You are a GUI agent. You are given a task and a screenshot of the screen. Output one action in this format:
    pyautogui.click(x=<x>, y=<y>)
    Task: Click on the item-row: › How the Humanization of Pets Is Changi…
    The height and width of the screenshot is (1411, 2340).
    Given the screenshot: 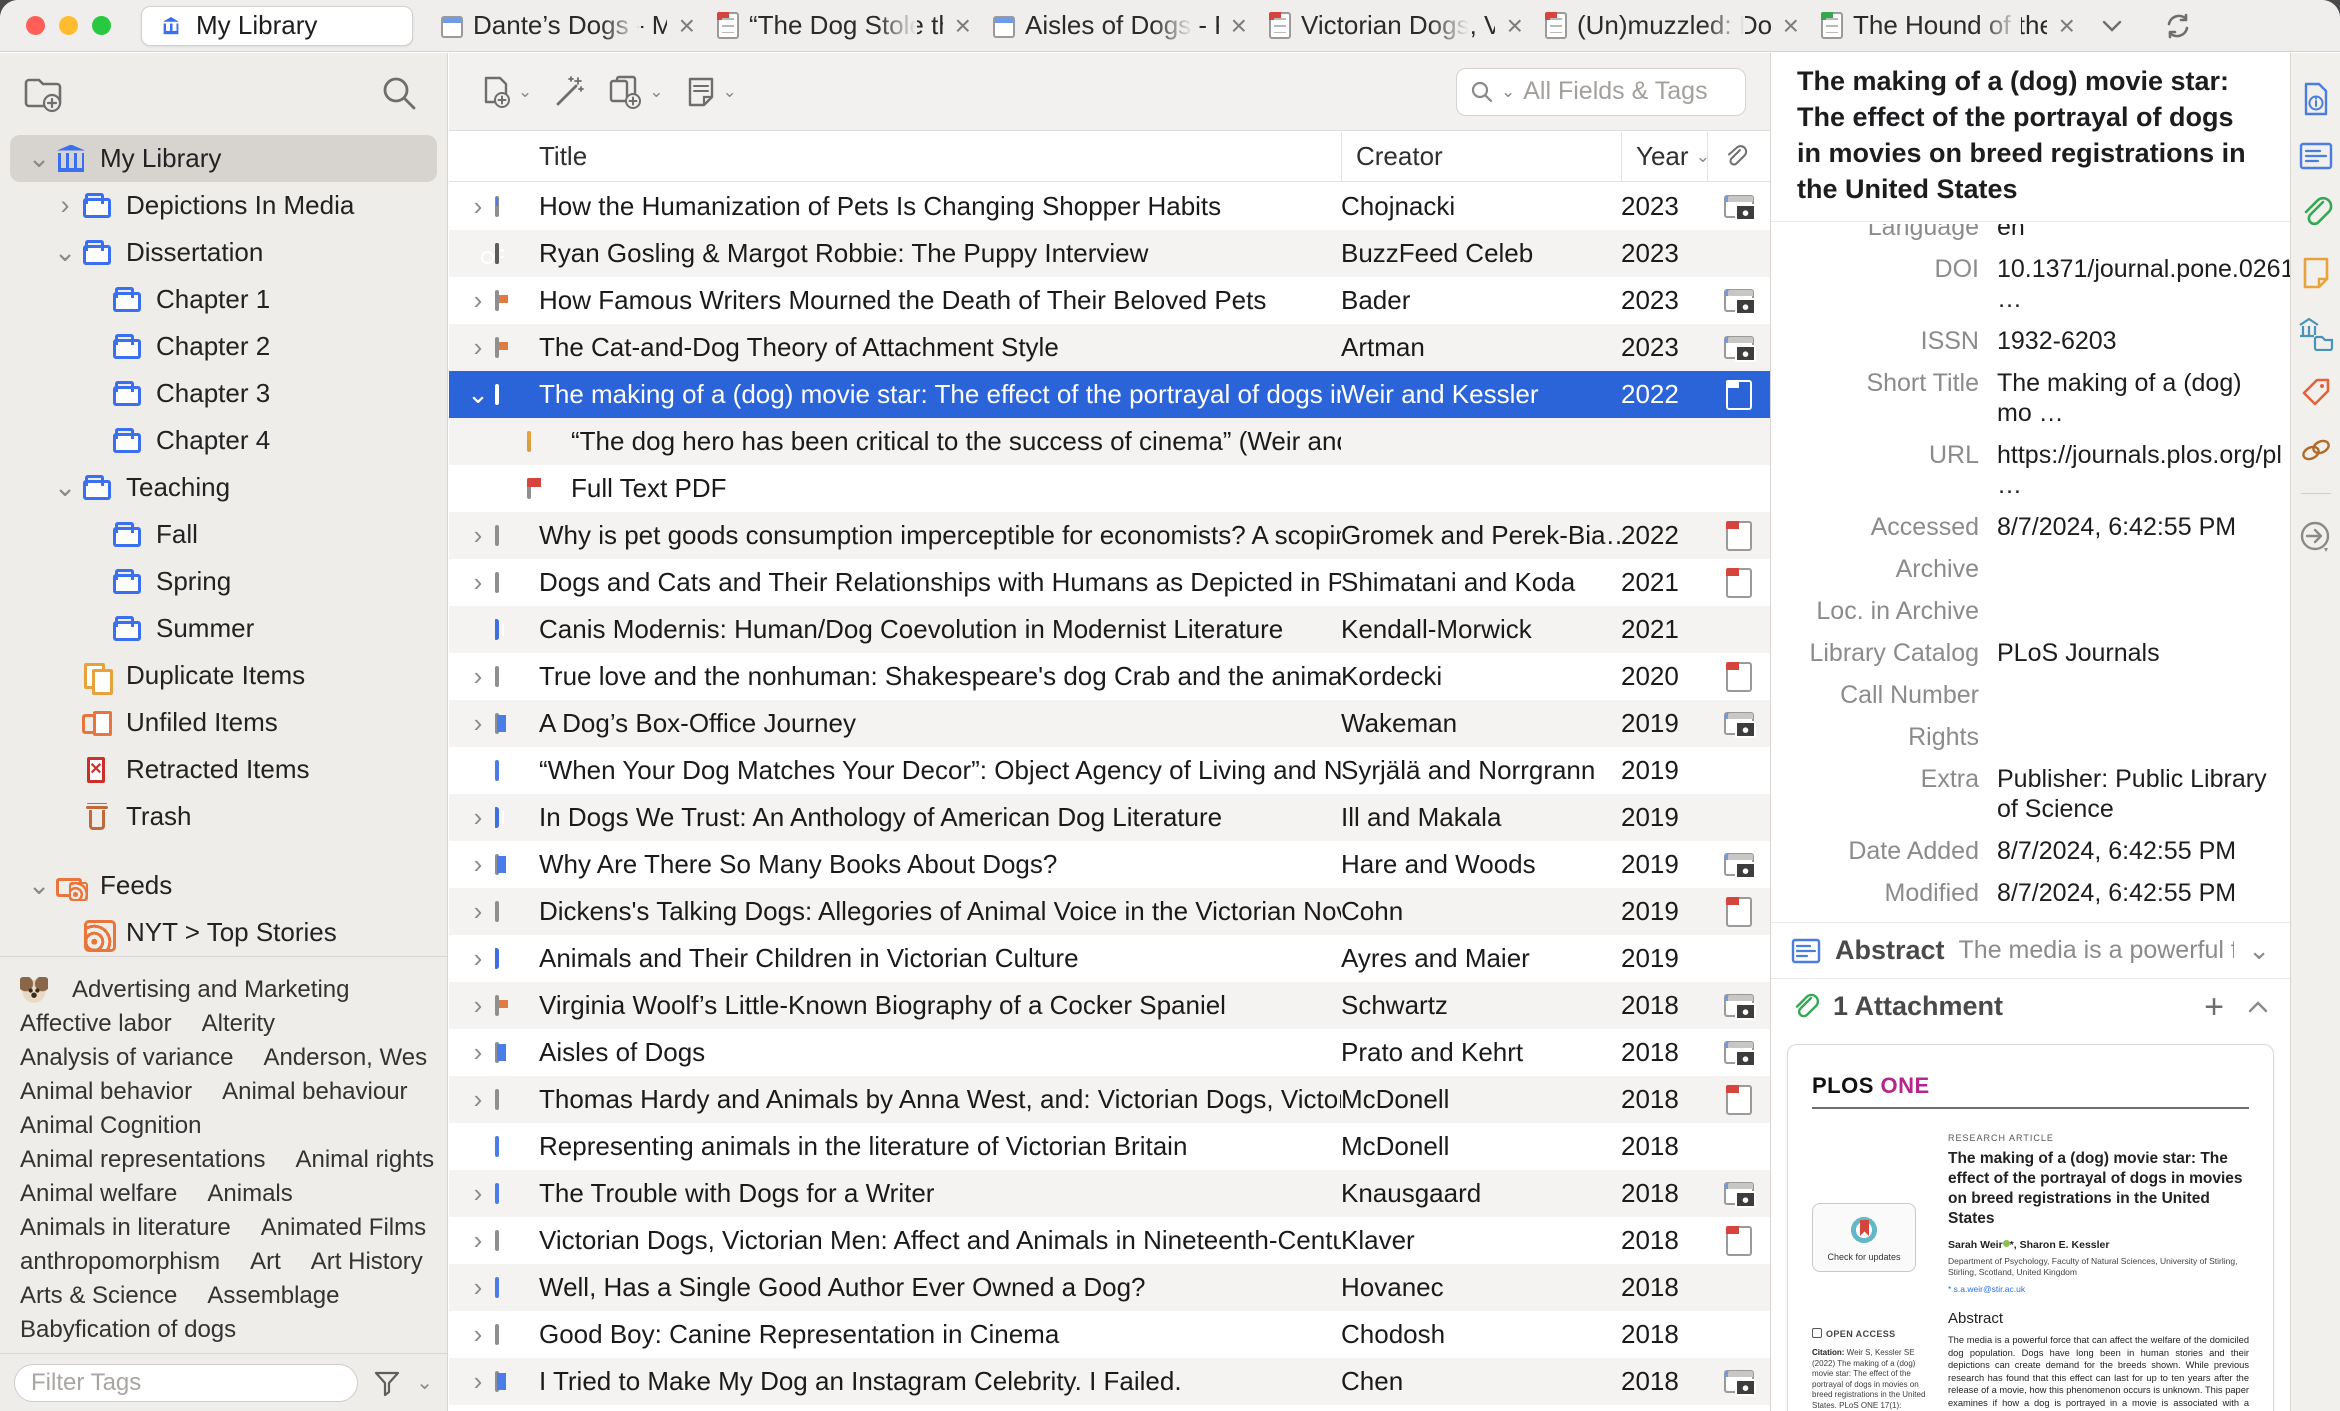 What is the action you would take?
    pyautogui.click(x=1109, y=206)
    